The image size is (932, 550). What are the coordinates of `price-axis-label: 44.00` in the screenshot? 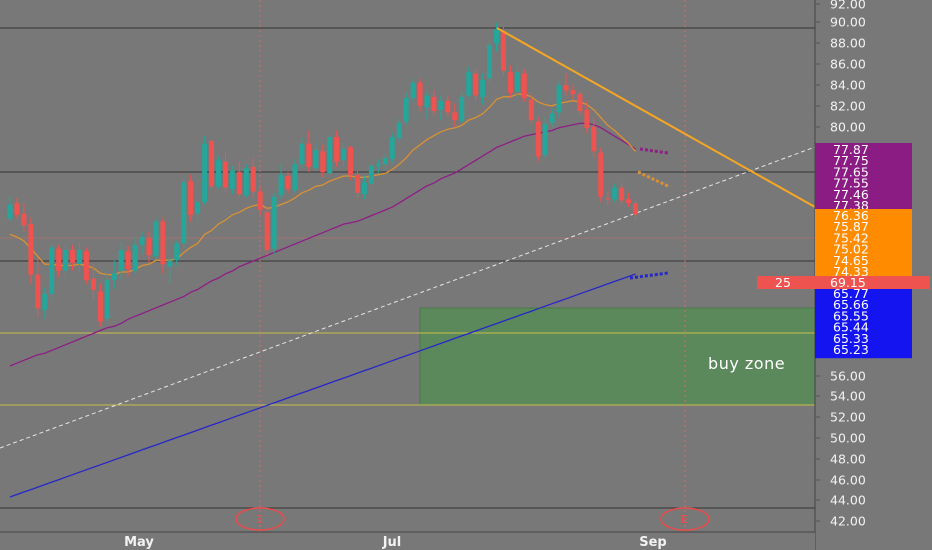 It's located at (848, 500).